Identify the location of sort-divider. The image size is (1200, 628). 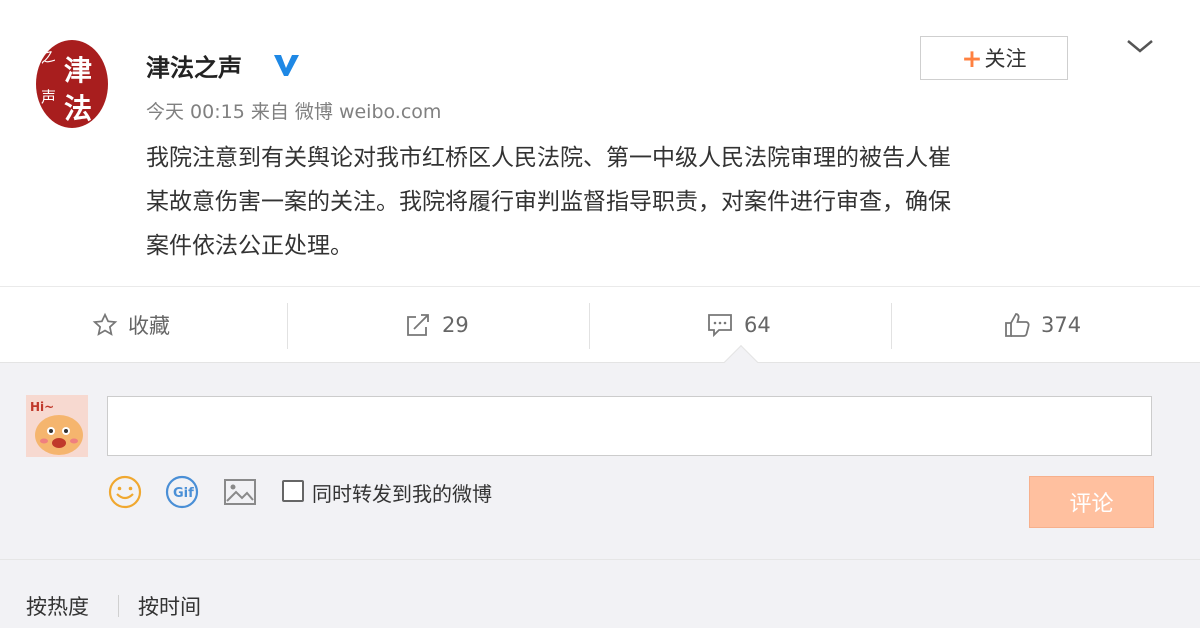
(118, 606).